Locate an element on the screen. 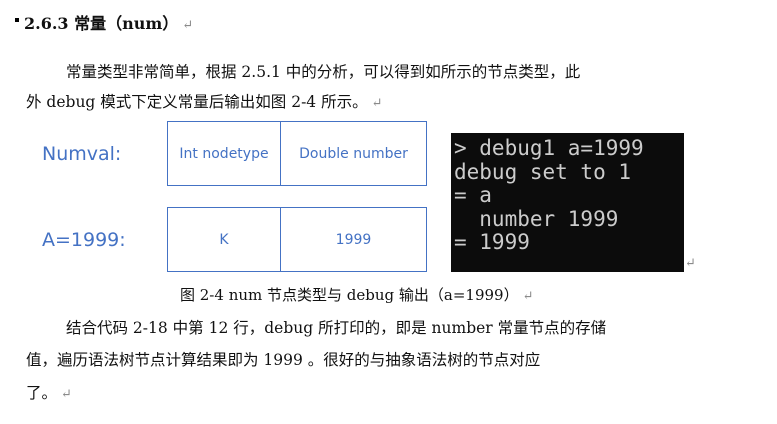 The height and width of the screenshot is (424, 777). box-double-number: Double number is located at coordinates (353, 153).